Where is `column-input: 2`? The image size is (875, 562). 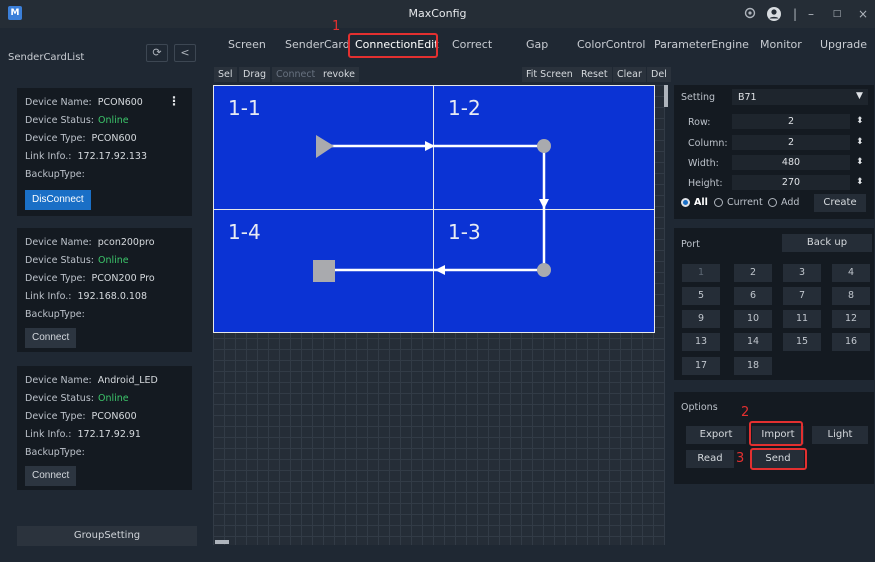
column-input: 2 is located at coordinates (791, 142).